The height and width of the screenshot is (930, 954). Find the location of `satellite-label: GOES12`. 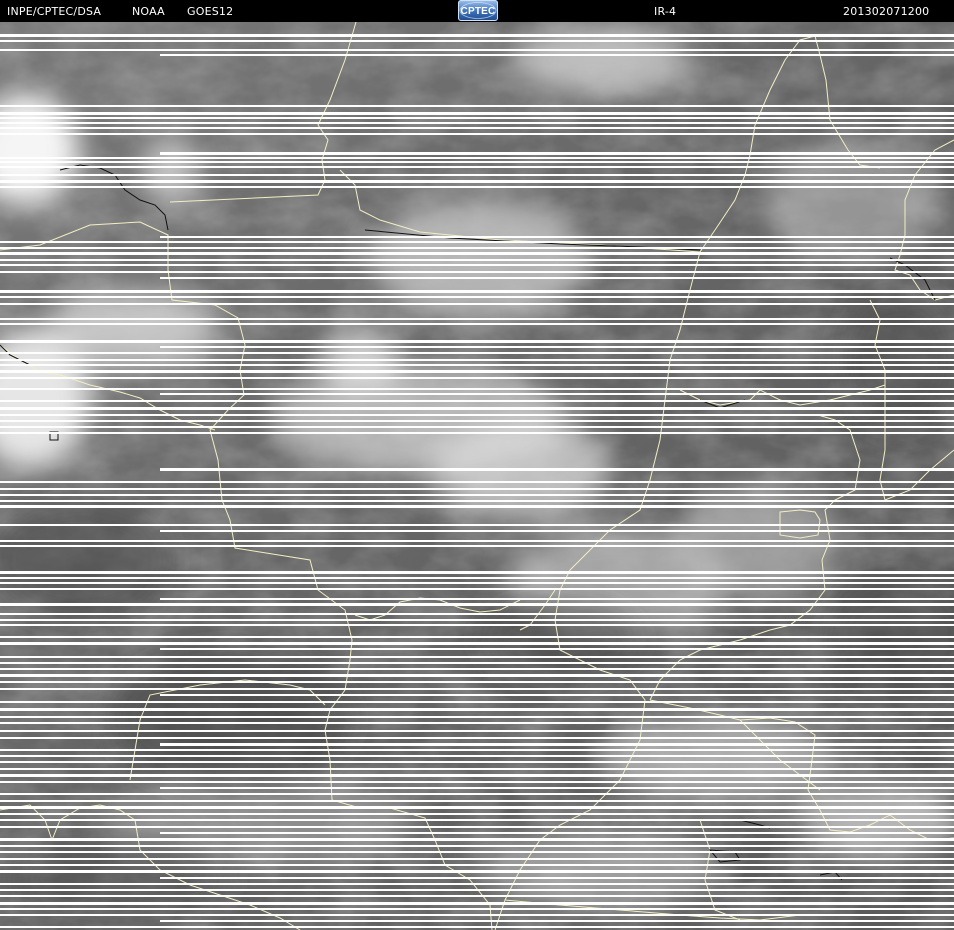

satellite-label: GOES12 is located at coordinates (210, 11).